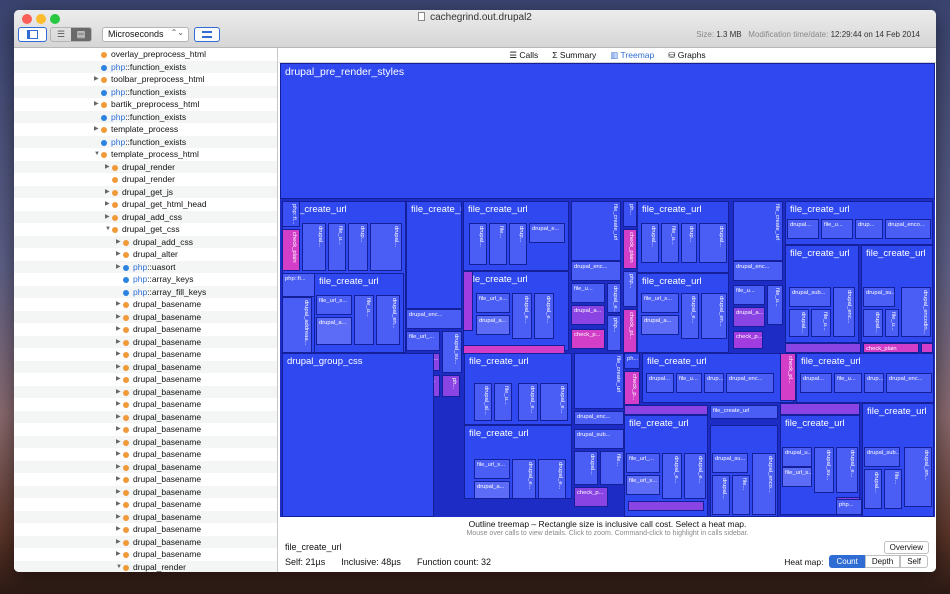 The width and height of the screenshot is (950, 594). I want to click on call-tree-row: ▶ bartik_preprocess_html, so click(145, 104).